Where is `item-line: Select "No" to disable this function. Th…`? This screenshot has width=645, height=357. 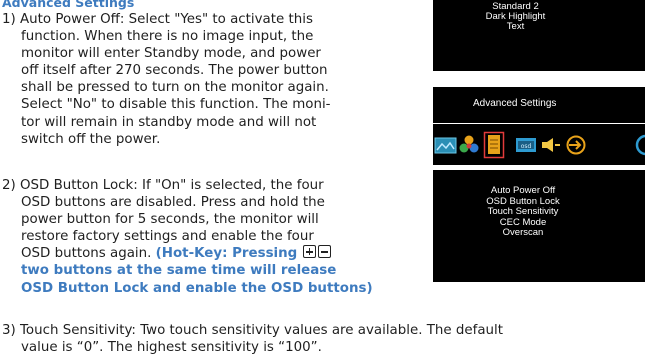 item-line: Select "No" to disable this function. Th… is located at coordinates (176, 105).